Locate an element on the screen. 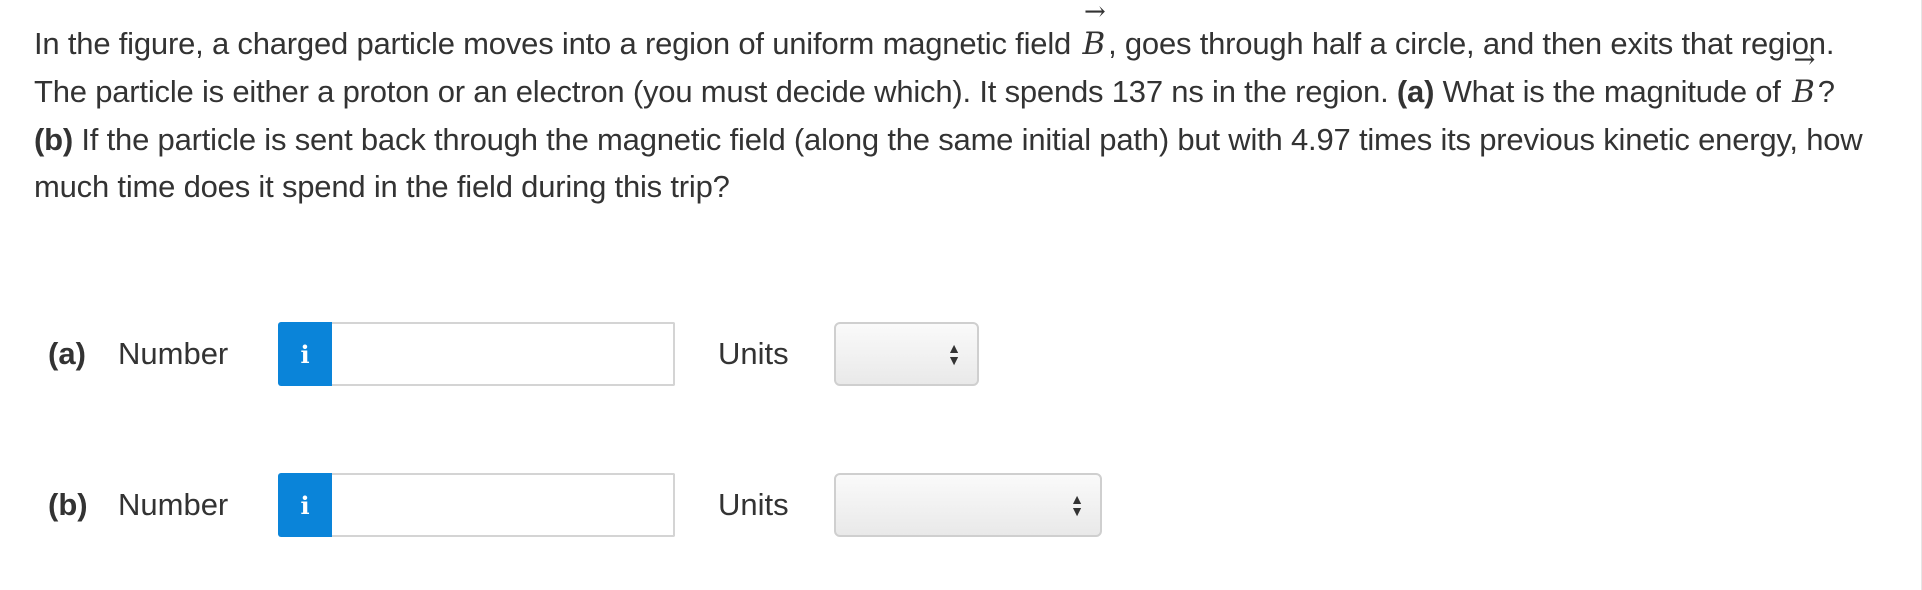  part-a-text: What is the magnitude of is located at coordinates (1612, 91).